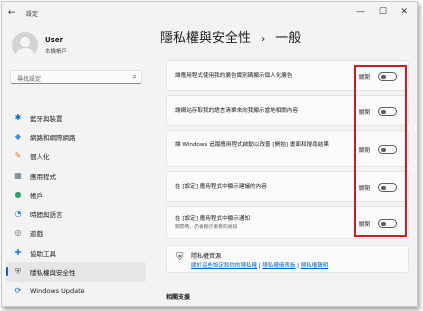  I want to click on close-button: ✕, so click(404, 12).